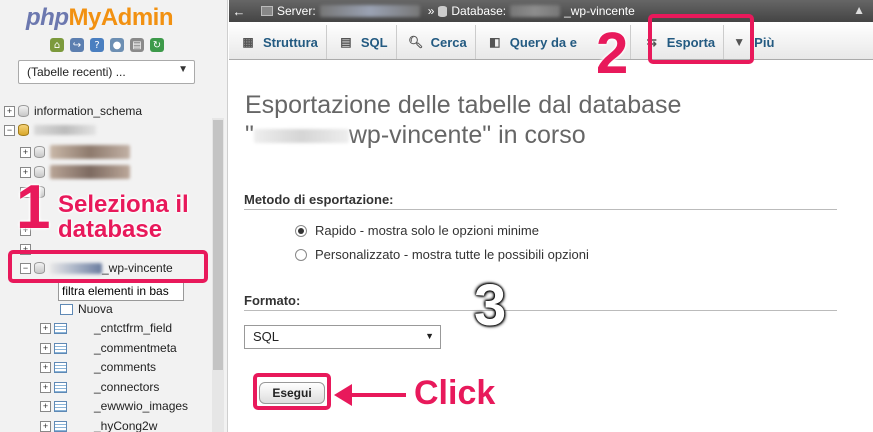  I want to click on tab-sql: ▤ SQL, so click(362, 42).